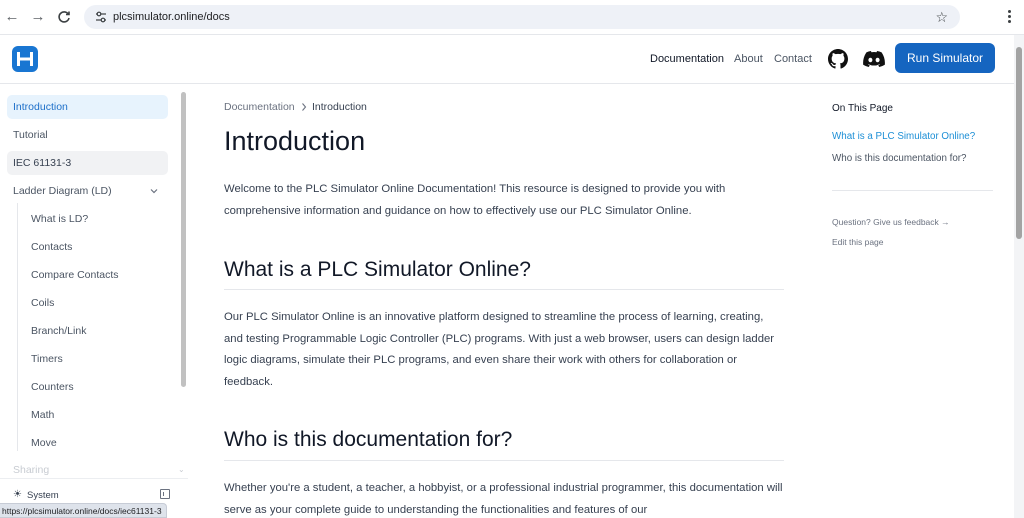 Image resolution: width=1024 pixels, height=518 pixels. I want to click on browser-toolbar: ← → plcsimulator.online/docs ☆, so click(512, 17).